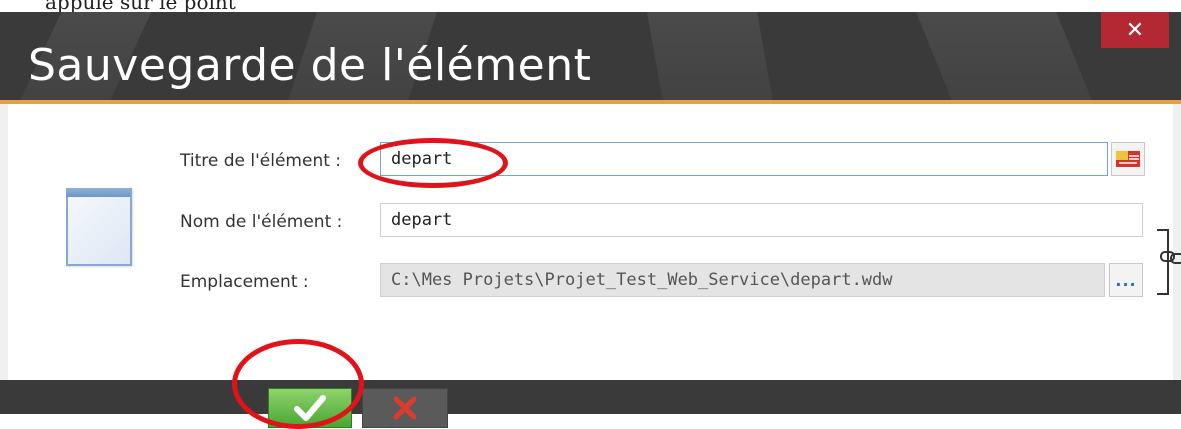 The height and width of the screenshot is (429, 1181). Describe the element at coordinates (99, 227) in the screenshot. I see `window-document-icon` at that location.